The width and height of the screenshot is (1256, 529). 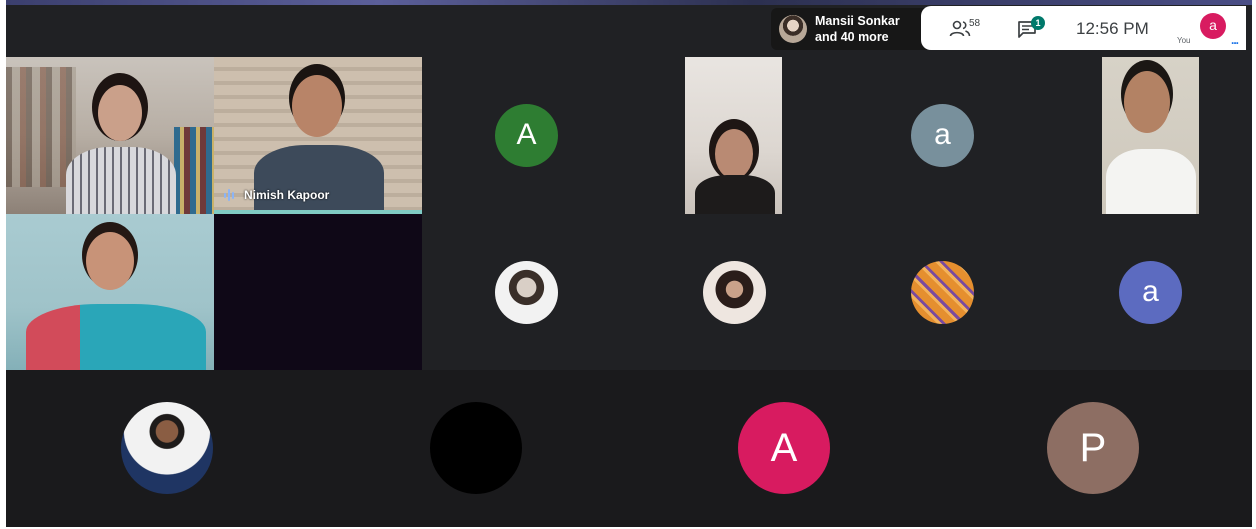 I want to click on people-count: 58, so click(x=975, y=23).